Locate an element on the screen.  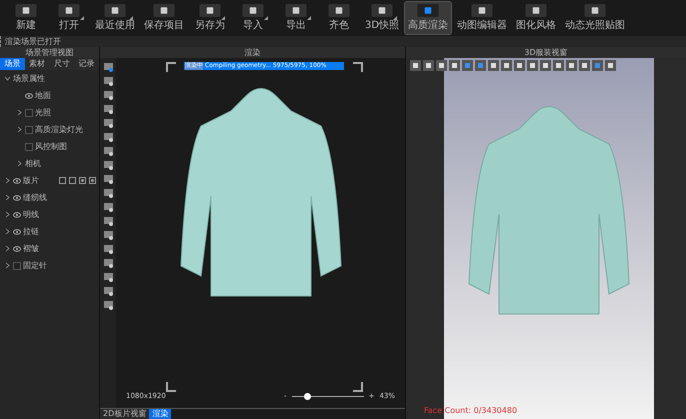
toolbar-button: 图化风格 is located at coordinates (536, 18).